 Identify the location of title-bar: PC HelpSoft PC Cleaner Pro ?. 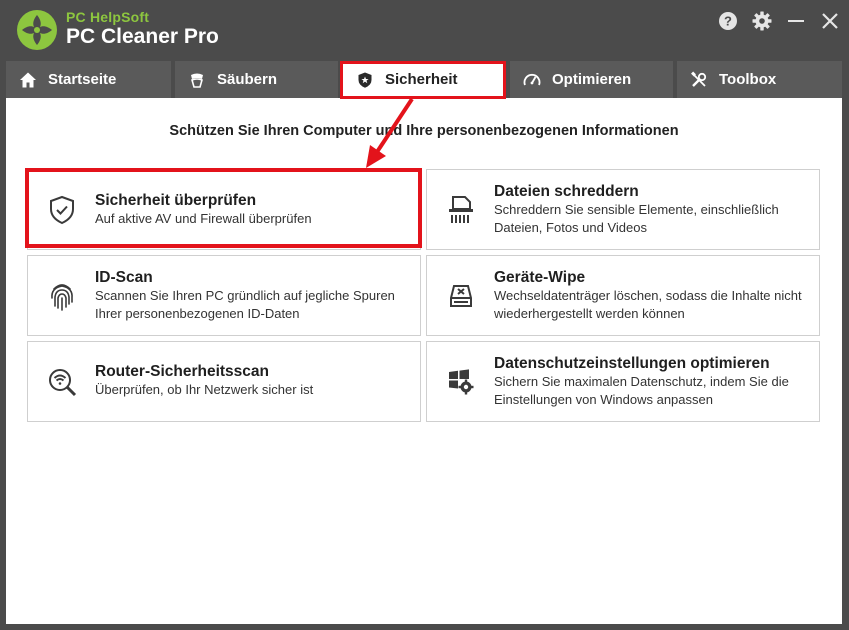
(424, 29).